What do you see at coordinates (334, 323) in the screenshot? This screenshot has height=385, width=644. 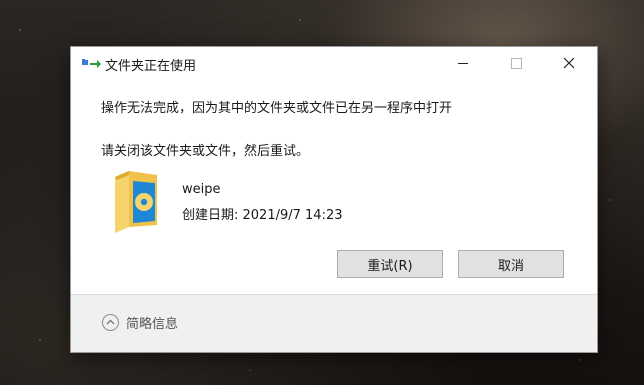 I see `dialog-footer: 简略信息` at bounding box center [334, 323].